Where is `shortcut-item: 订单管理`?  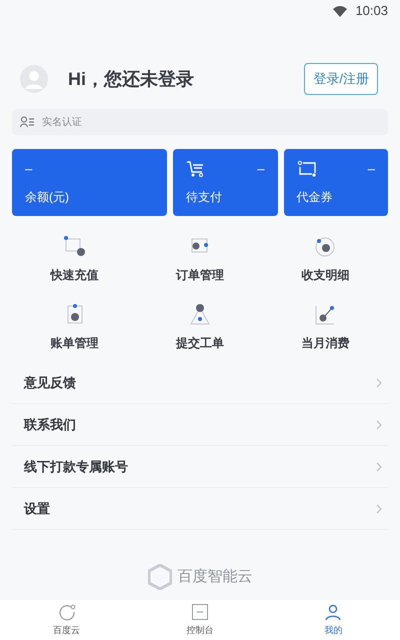
shortcut-item: 订单管理 is located at coordinates (200, 259).